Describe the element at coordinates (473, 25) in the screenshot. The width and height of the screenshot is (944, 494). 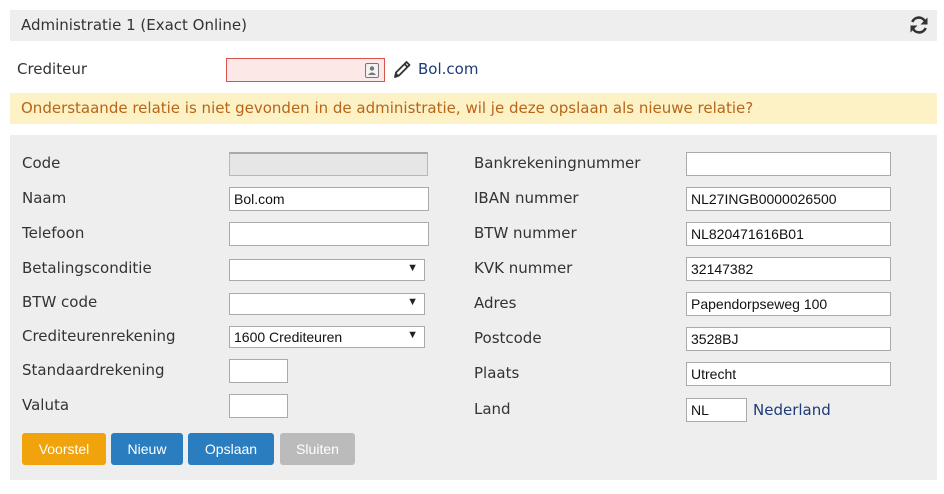
I see `header-bar: Administratie 1 (Exact Online)` at that location.